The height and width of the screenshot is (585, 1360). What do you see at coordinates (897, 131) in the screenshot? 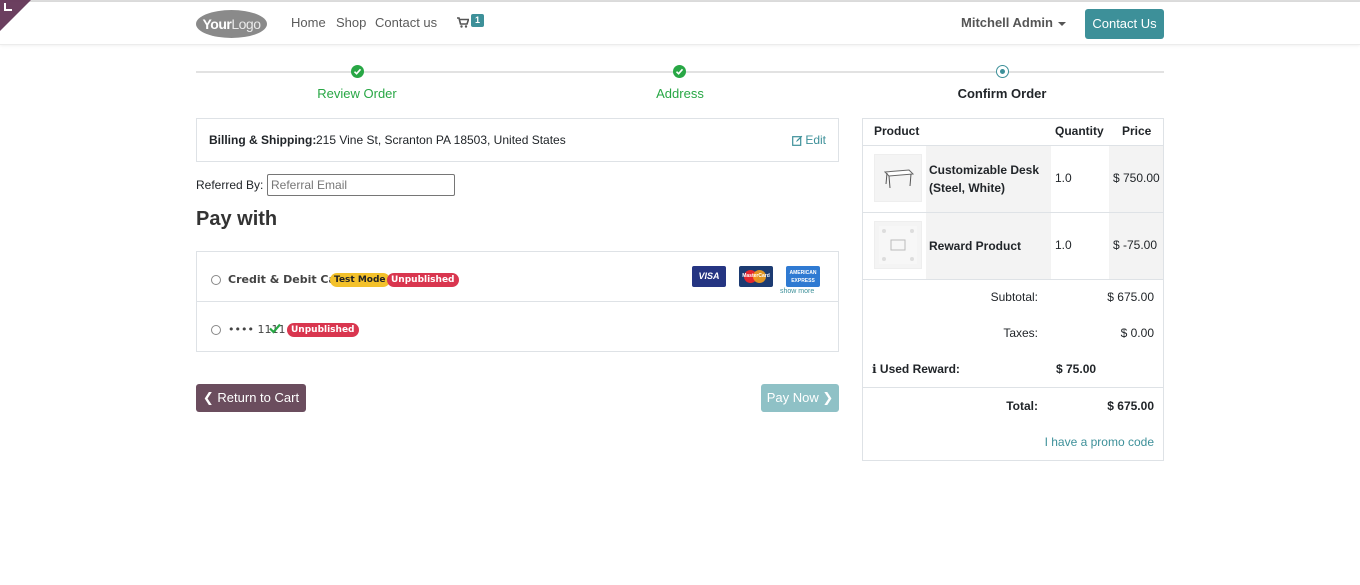
I see `header-product: Product` at bounding box center [897, 131].